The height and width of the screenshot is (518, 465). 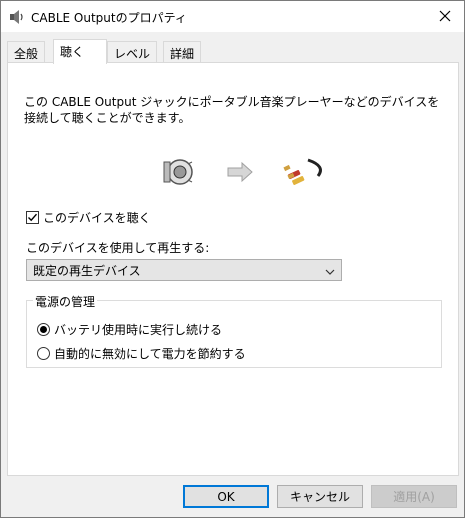 What do you see at coordinates (87, 270) in the screenshot?
I see `playback-device-value: 既定の再生デバイス` at bounding box center [87, 270].